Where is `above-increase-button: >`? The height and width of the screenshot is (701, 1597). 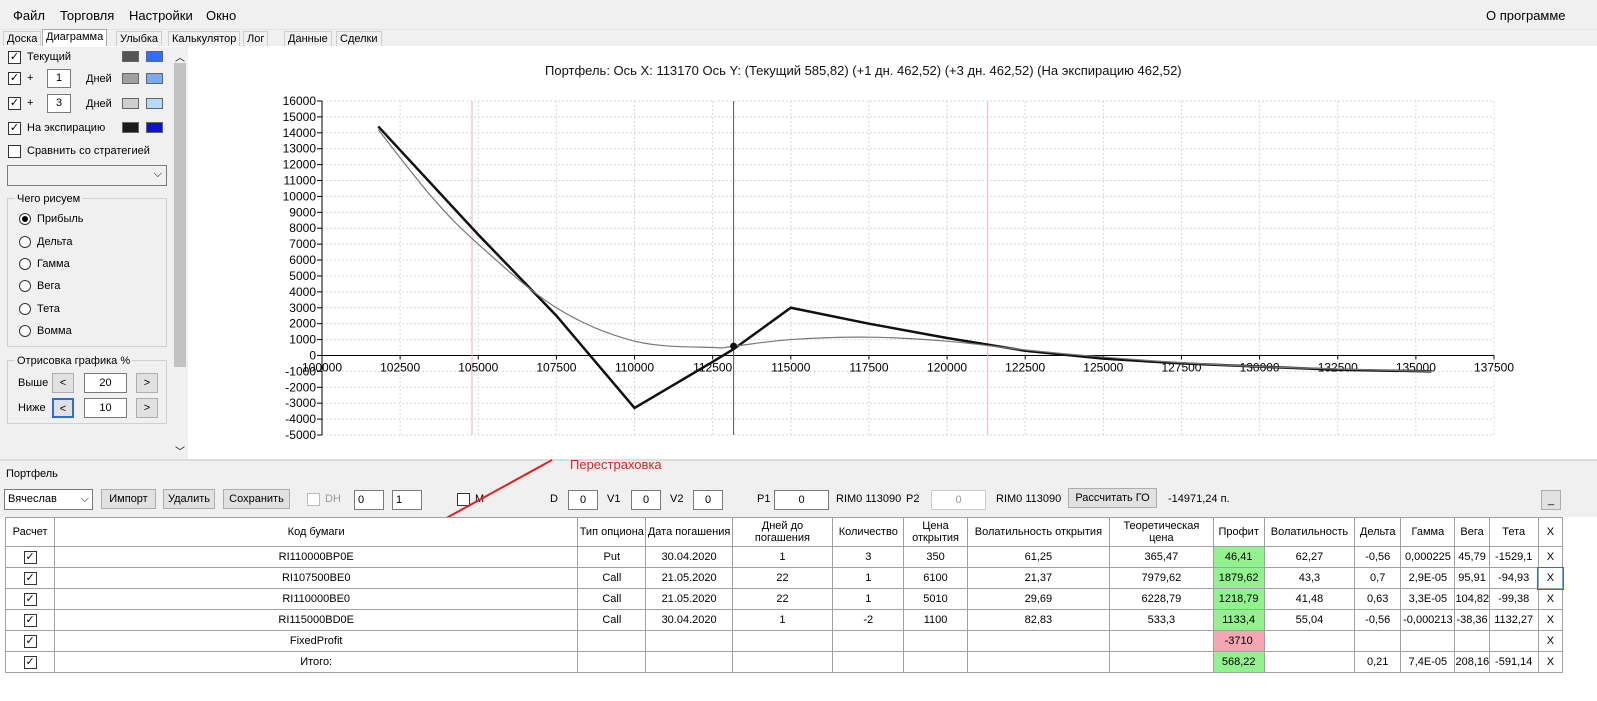
above-increase-button: > is located at coordinates (147, 383).